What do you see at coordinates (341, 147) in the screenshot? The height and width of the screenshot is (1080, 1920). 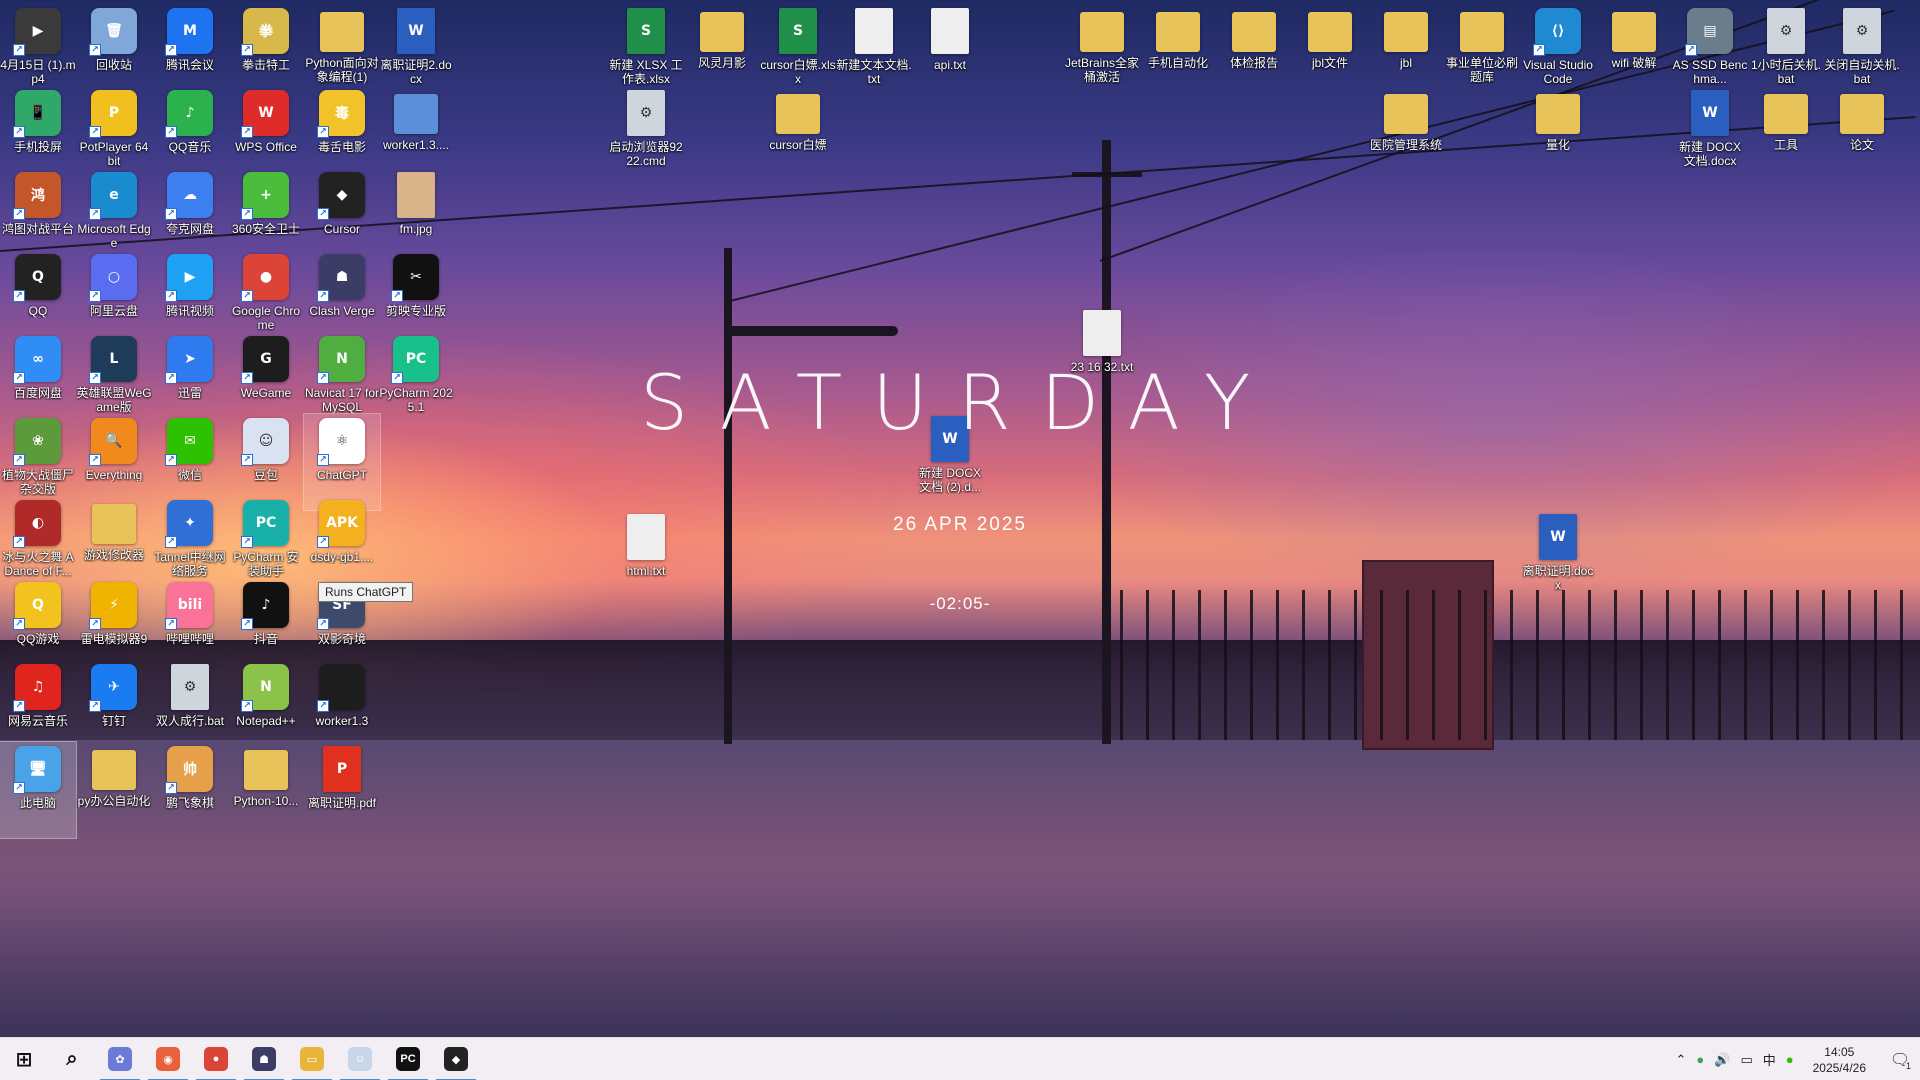 I see `desktop-icon-label: 毒舌电影` at bounding box center [341, 147].